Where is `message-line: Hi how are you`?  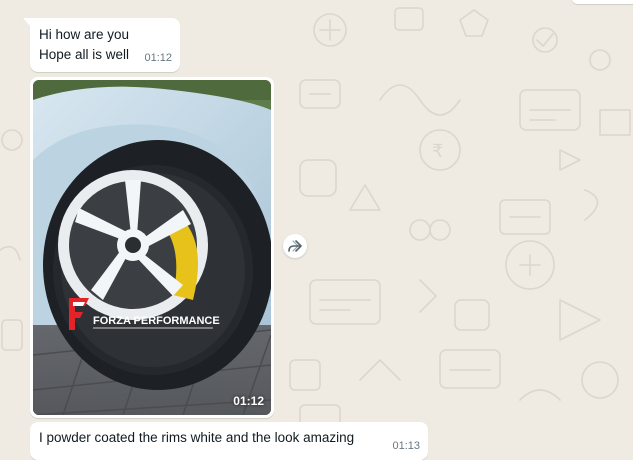
message-line: Hi how are you is located at coordinates (84, 34).